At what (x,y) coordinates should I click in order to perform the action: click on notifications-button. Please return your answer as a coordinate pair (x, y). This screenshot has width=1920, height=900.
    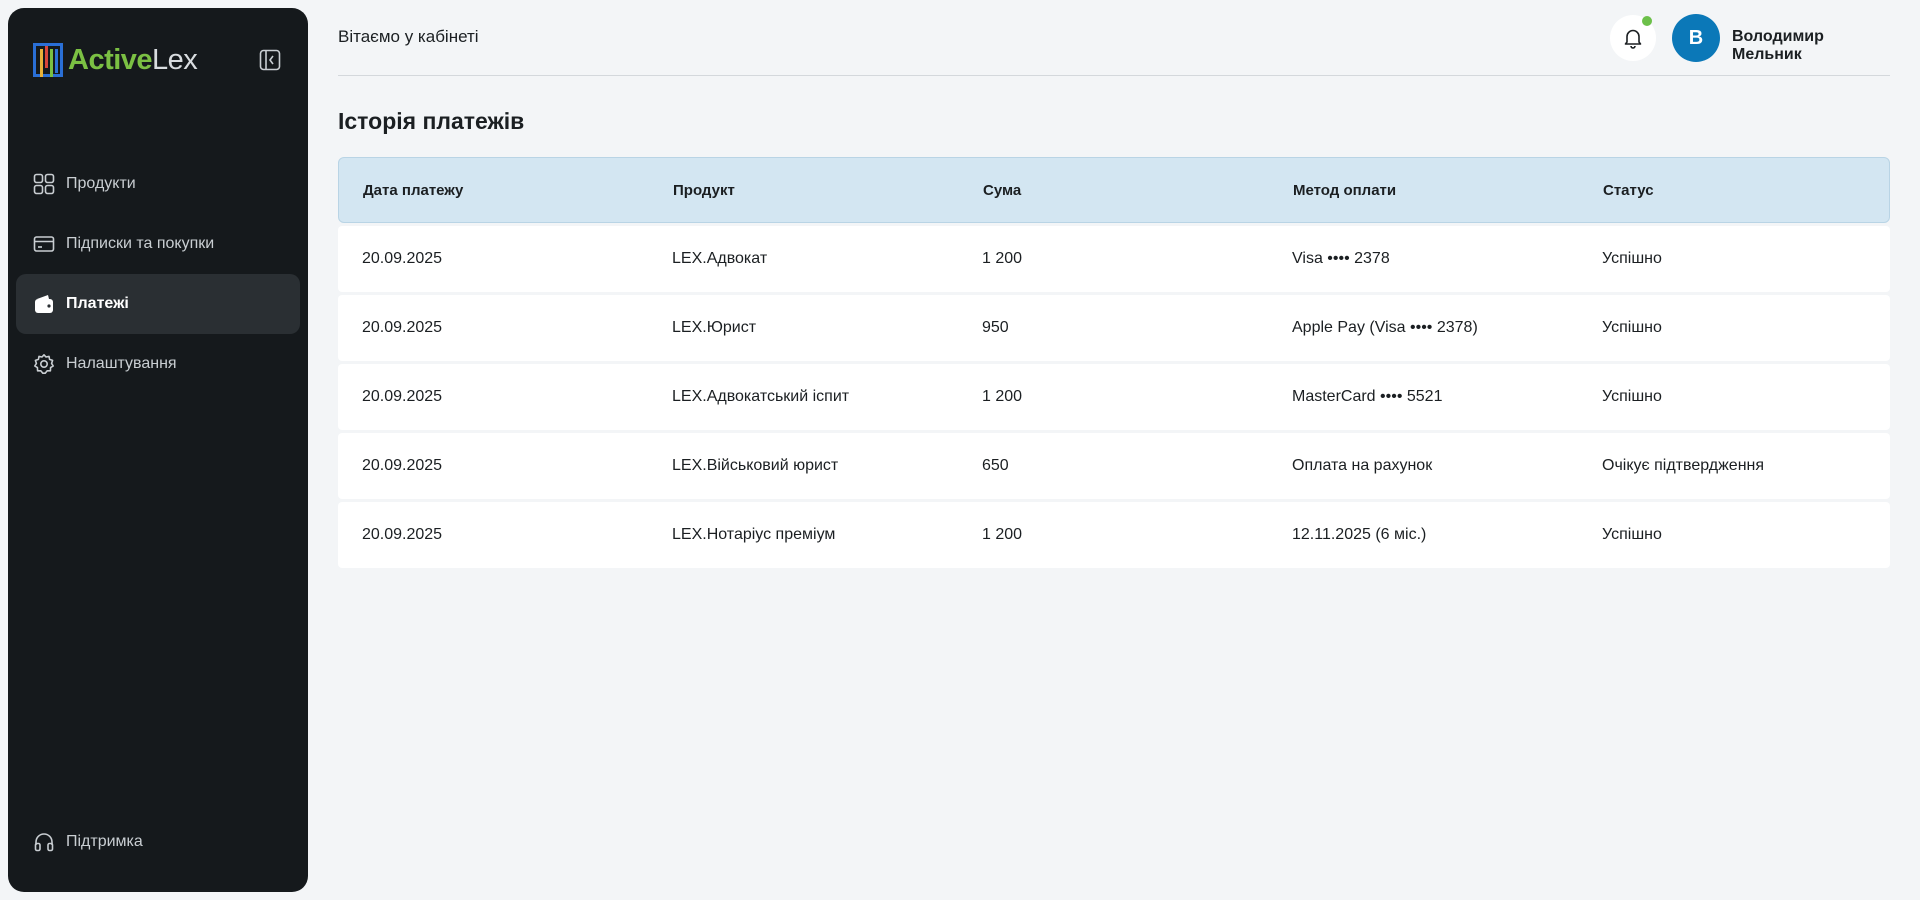
    Looking at the image, I should click on (1633, 38).